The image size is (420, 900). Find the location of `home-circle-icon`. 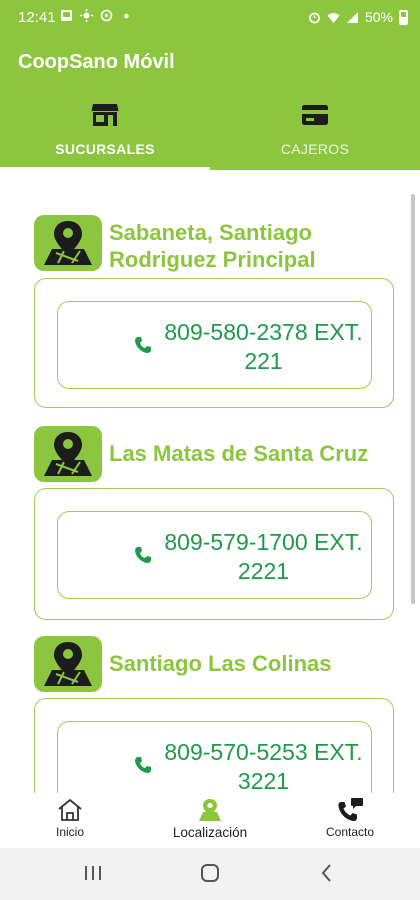

home-circle-icon is located at coordinates (210, 873).